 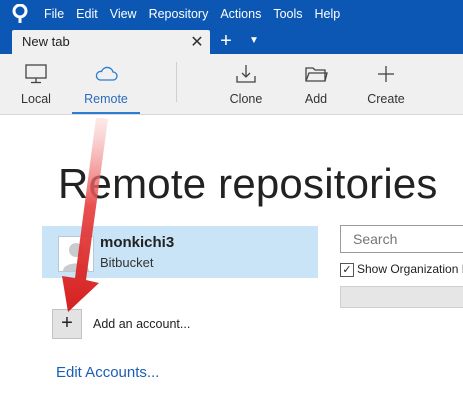 I want to click on show-organization-label: Show Organization R, so click(x=410, y=269).